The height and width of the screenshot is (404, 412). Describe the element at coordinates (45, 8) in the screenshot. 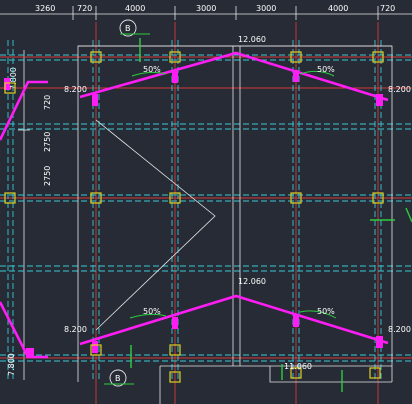

I see `dim-top-1: 3260` at that location.